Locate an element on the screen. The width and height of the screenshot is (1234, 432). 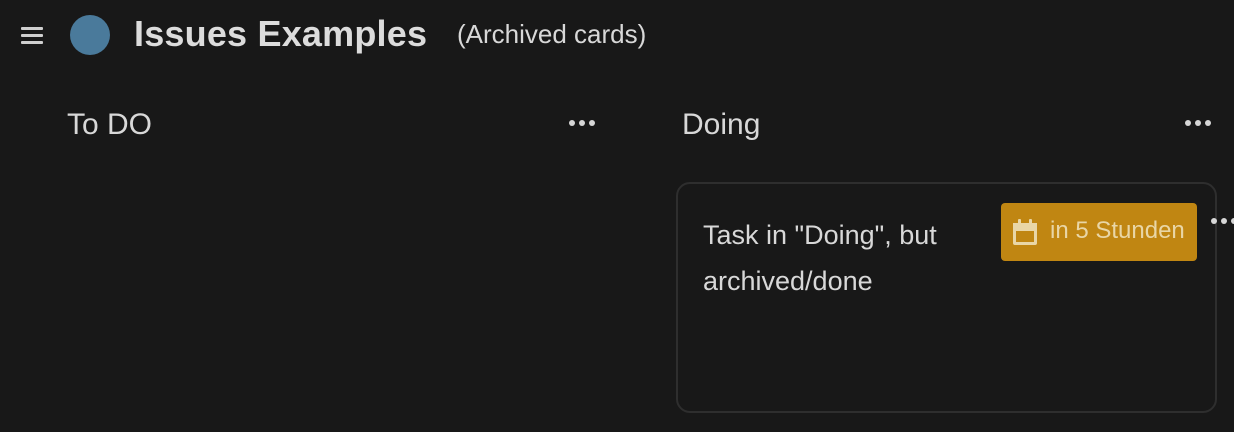
board-title: Issues Examples is located at coordinates (281, 33).